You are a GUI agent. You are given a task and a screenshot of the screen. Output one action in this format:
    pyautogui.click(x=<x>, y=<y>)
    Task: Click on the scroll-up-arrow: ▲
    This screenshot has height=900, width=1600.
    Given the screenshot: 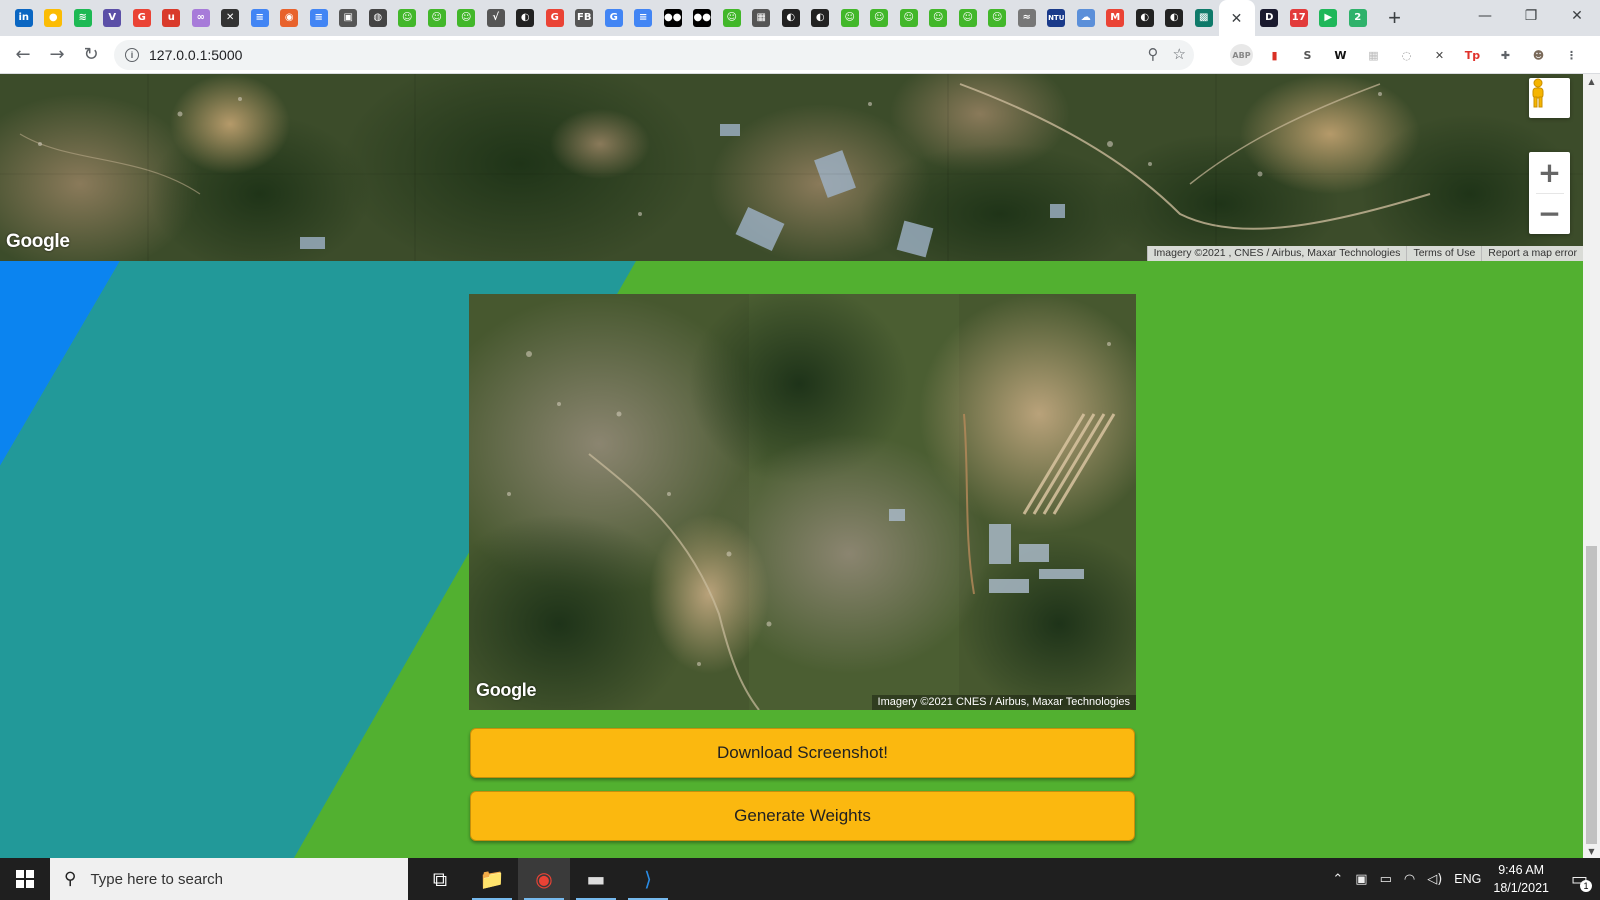 What is the action you would take?
    pyautogui.click(x=1591, y=81)
    